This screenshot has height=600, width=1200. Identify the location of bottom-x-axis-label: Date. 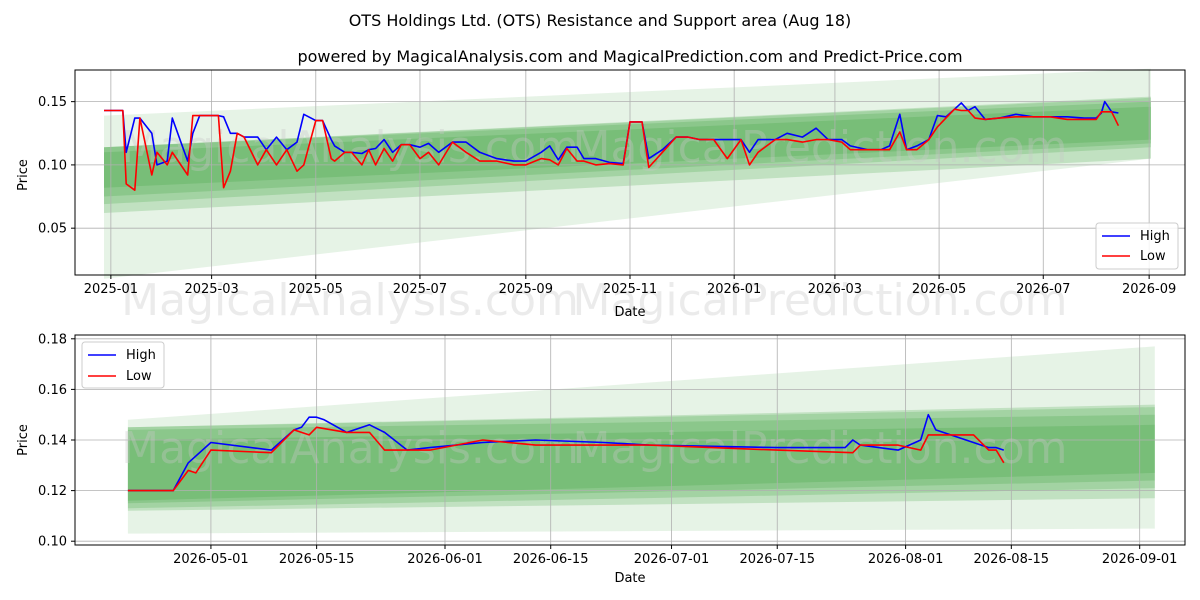
(629, 578).